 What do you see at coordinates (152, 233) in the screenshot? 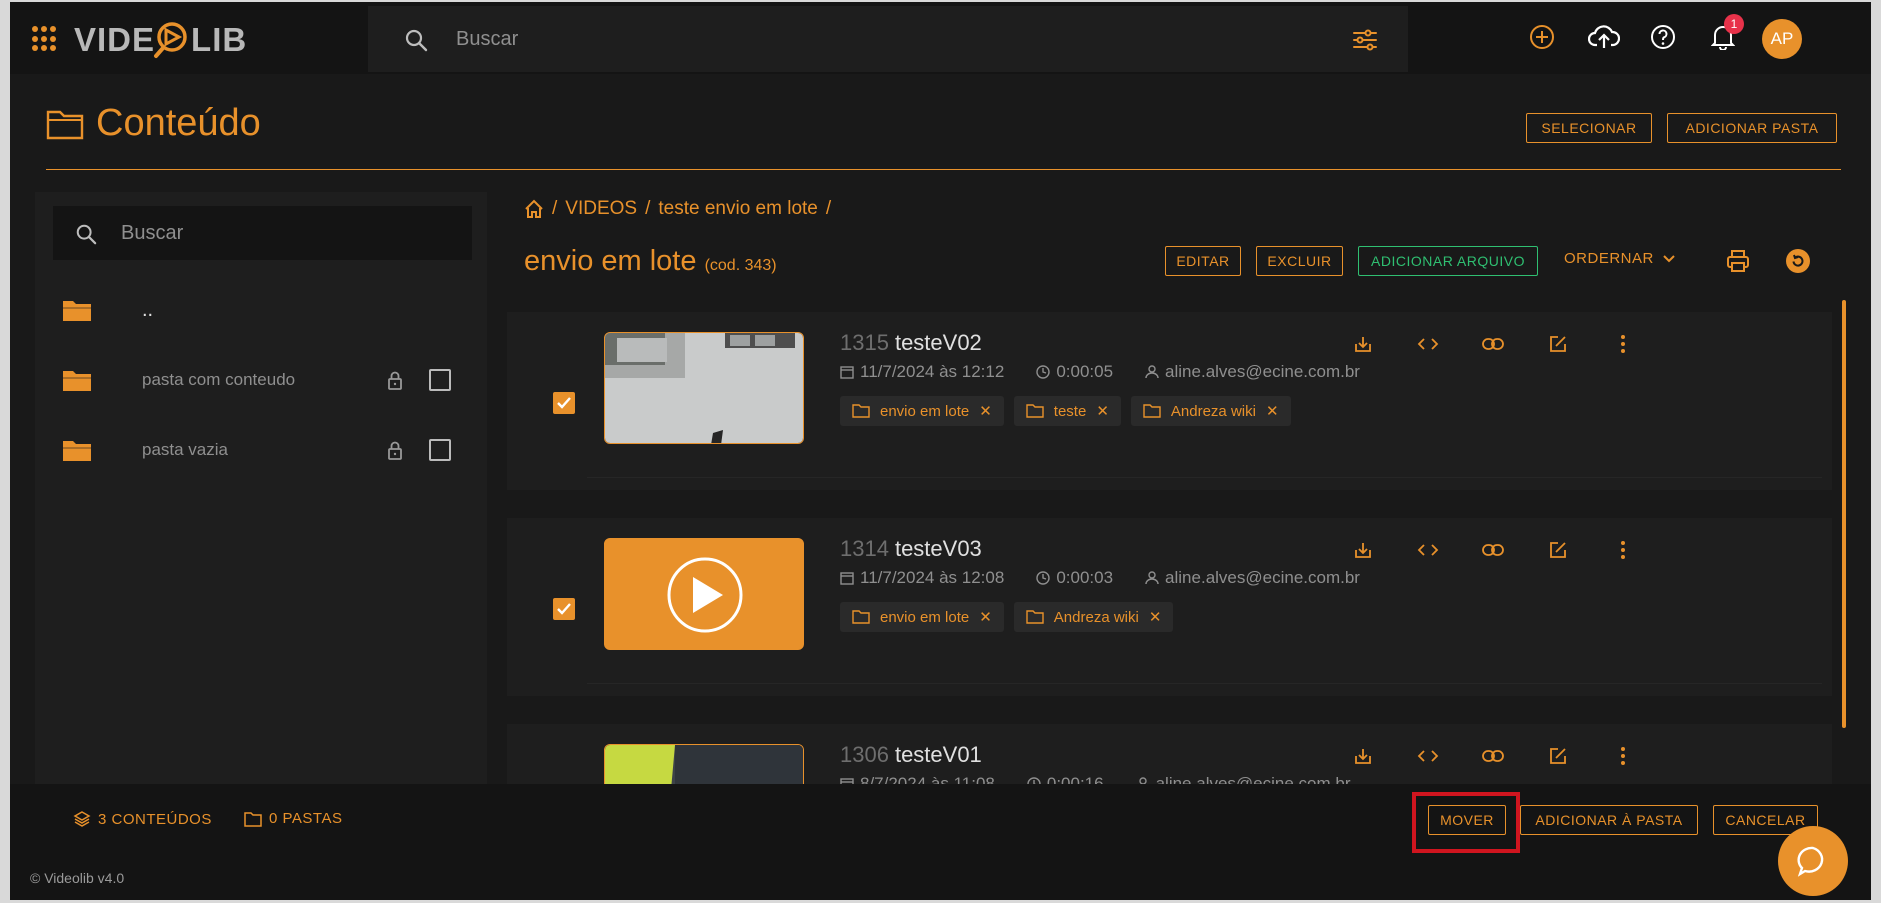
I see `sidebar-search-input: Buscar` at bounding box center [152, 233].